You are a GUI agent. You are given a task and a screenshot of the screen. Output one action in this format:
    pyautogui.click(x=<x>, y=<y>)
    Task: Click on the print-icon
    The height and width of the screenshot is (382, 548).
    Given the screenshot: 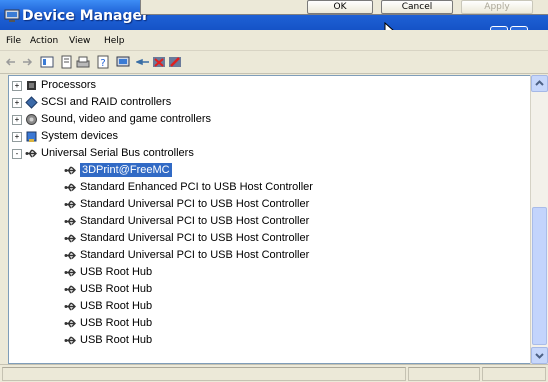 What is the action you would take?
    pyautogui.click(x=83, y=62)
    